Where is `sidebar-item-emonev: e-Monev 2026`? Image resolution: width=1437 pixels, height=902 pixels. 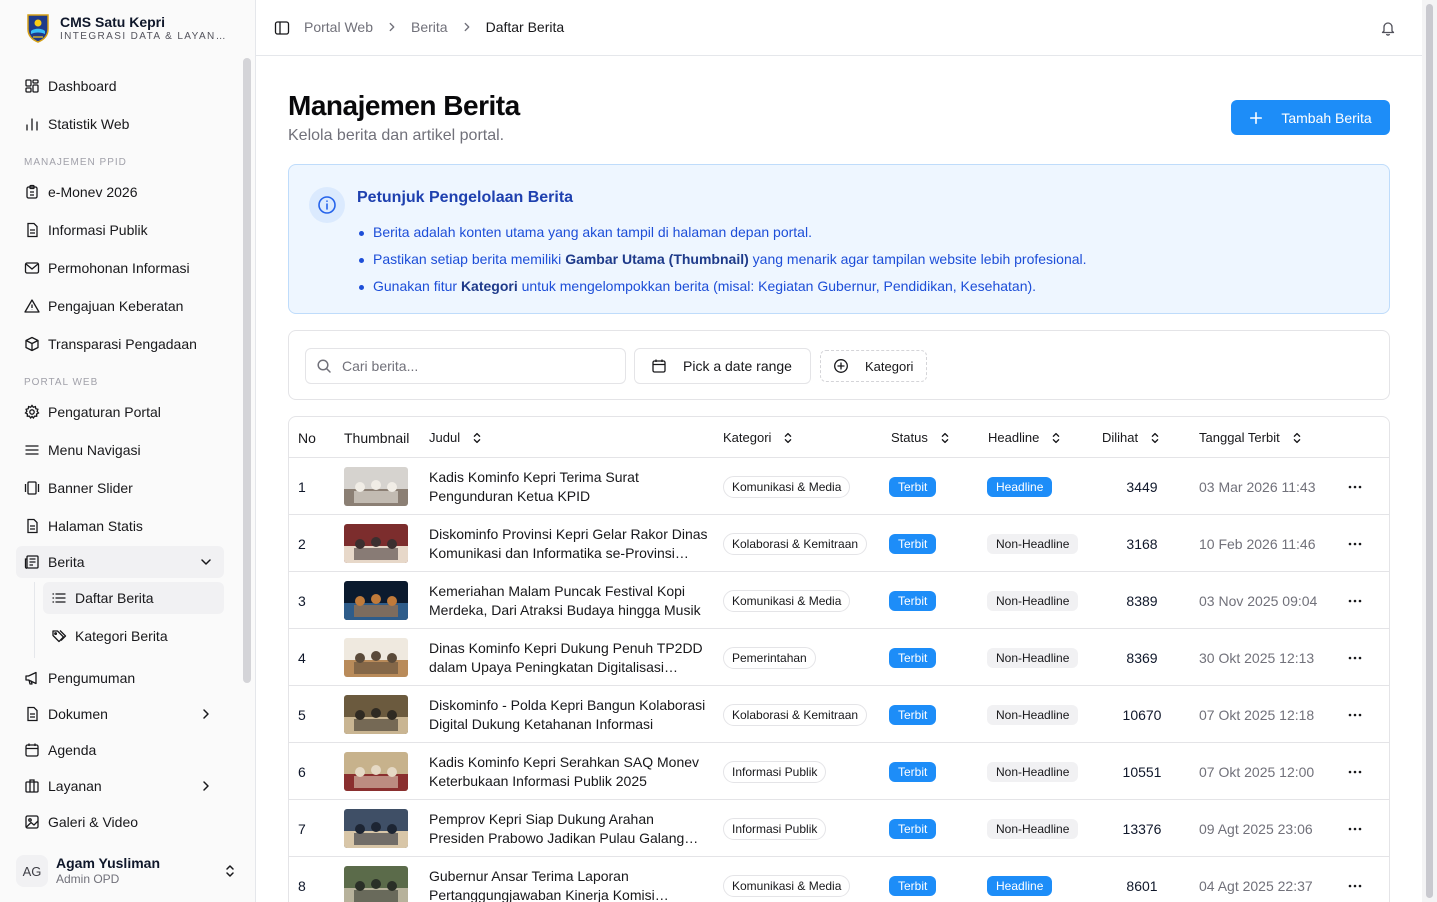 sidebar-item-emonev: e-Monev 2026 is located at coordinates (120, 192).